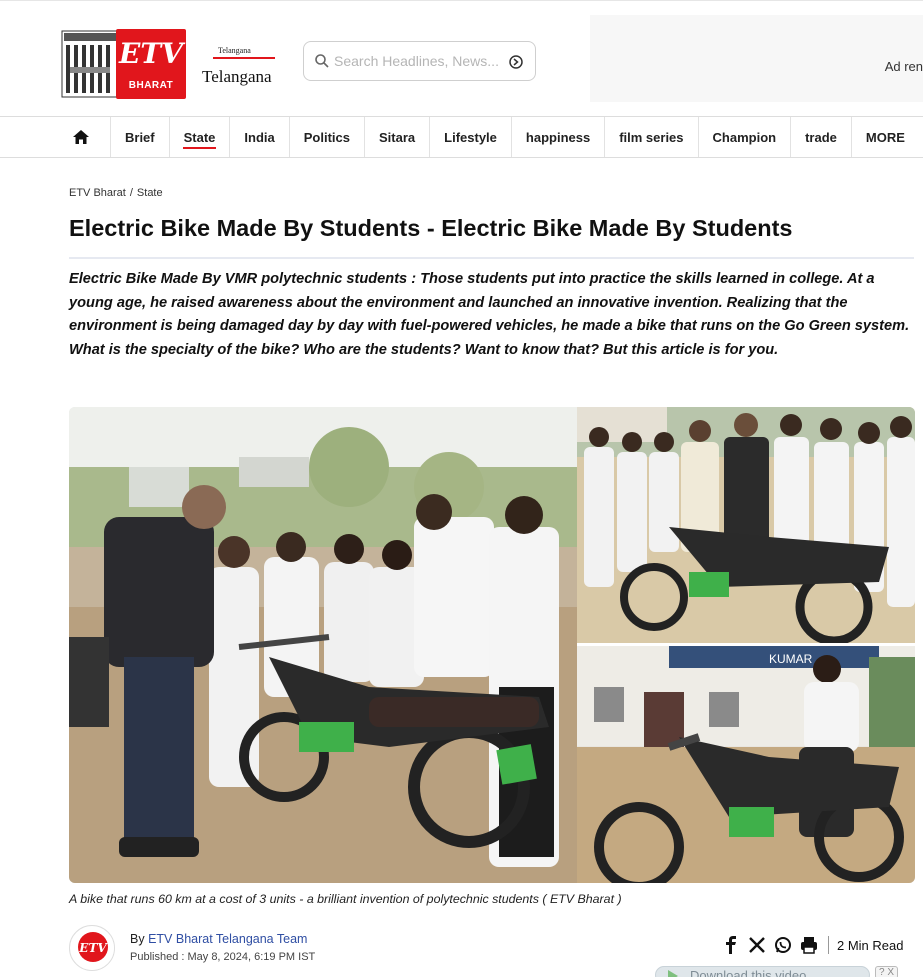 The image size is (923, 977). What do you see at coordinates (809, 945) in the screenshot?
I see `print-icon` at bounding box center [809, 945].